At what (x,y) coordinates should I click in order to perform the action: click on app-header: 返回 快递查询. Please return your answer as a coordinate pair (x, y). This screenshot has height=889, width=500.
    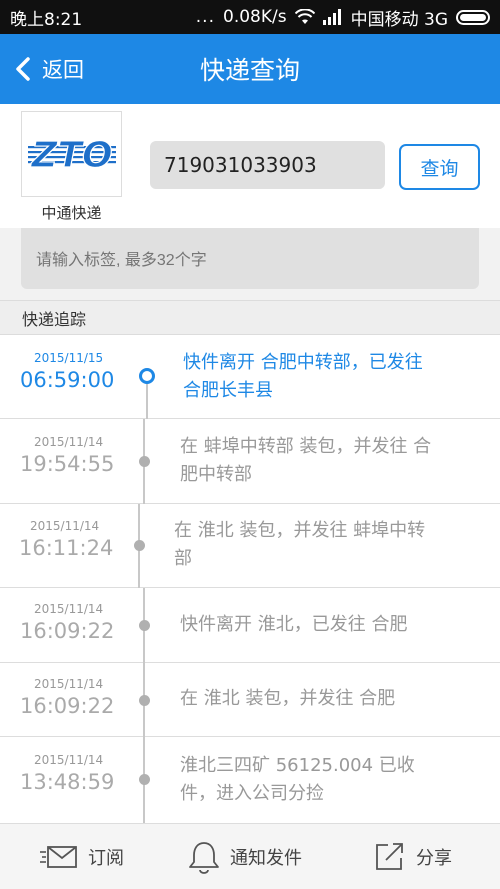
    Looking at the image, I should click on (250, 69).